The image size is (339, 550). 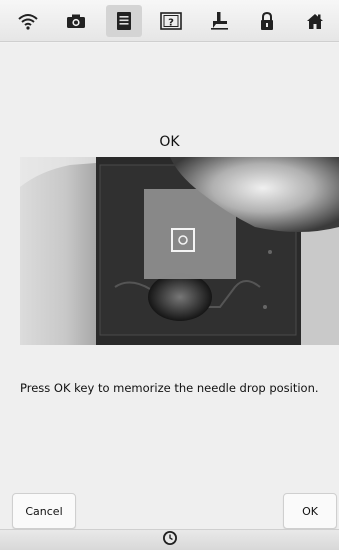 I want to click on top-toolbar: ?, so click(x=169, y=21).